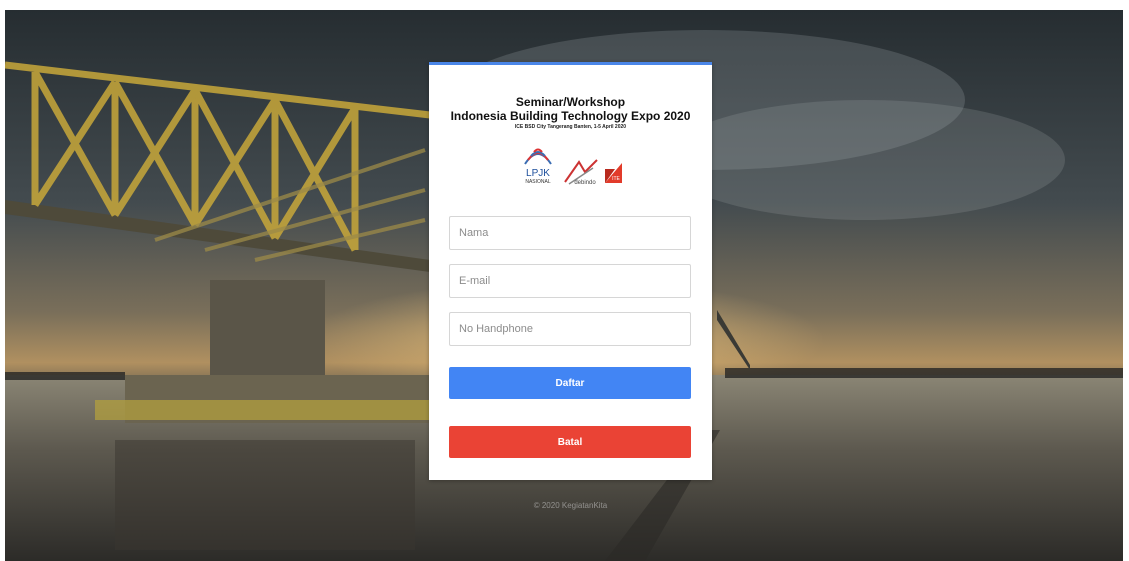  What do you see at coordinates (613, 173) in the screenshot?
I see `ite-logo: ITE` at bounding box center [613, 173].